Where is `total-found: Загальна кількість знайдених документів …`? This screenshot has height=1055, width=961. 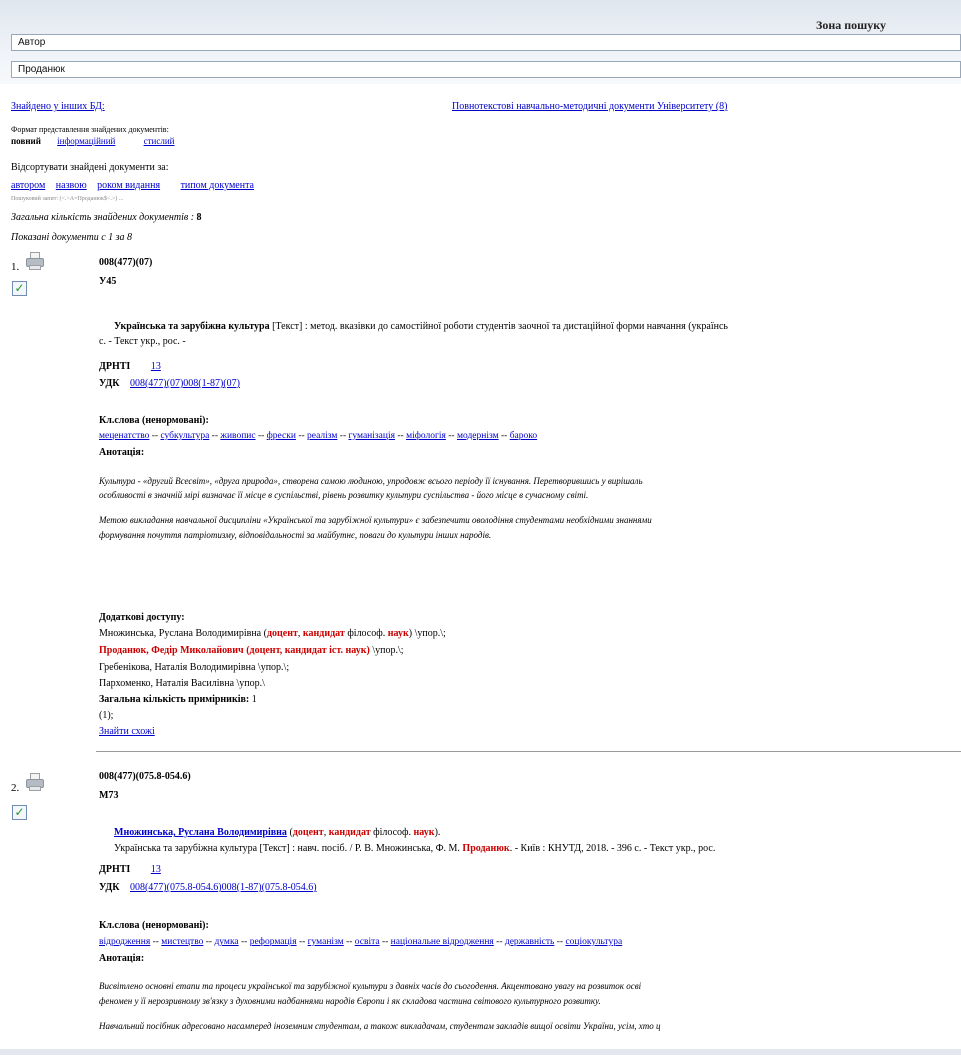
total-found: Загальна кількість знайдених документів … is located at coordinates (106, 217).